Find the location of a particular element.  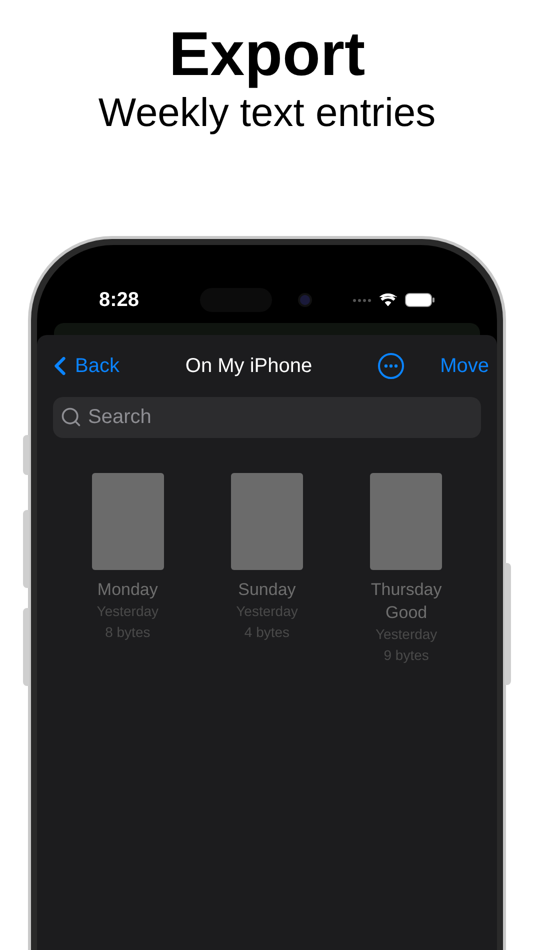

wifi-icon is located at coordinates (388, 300).